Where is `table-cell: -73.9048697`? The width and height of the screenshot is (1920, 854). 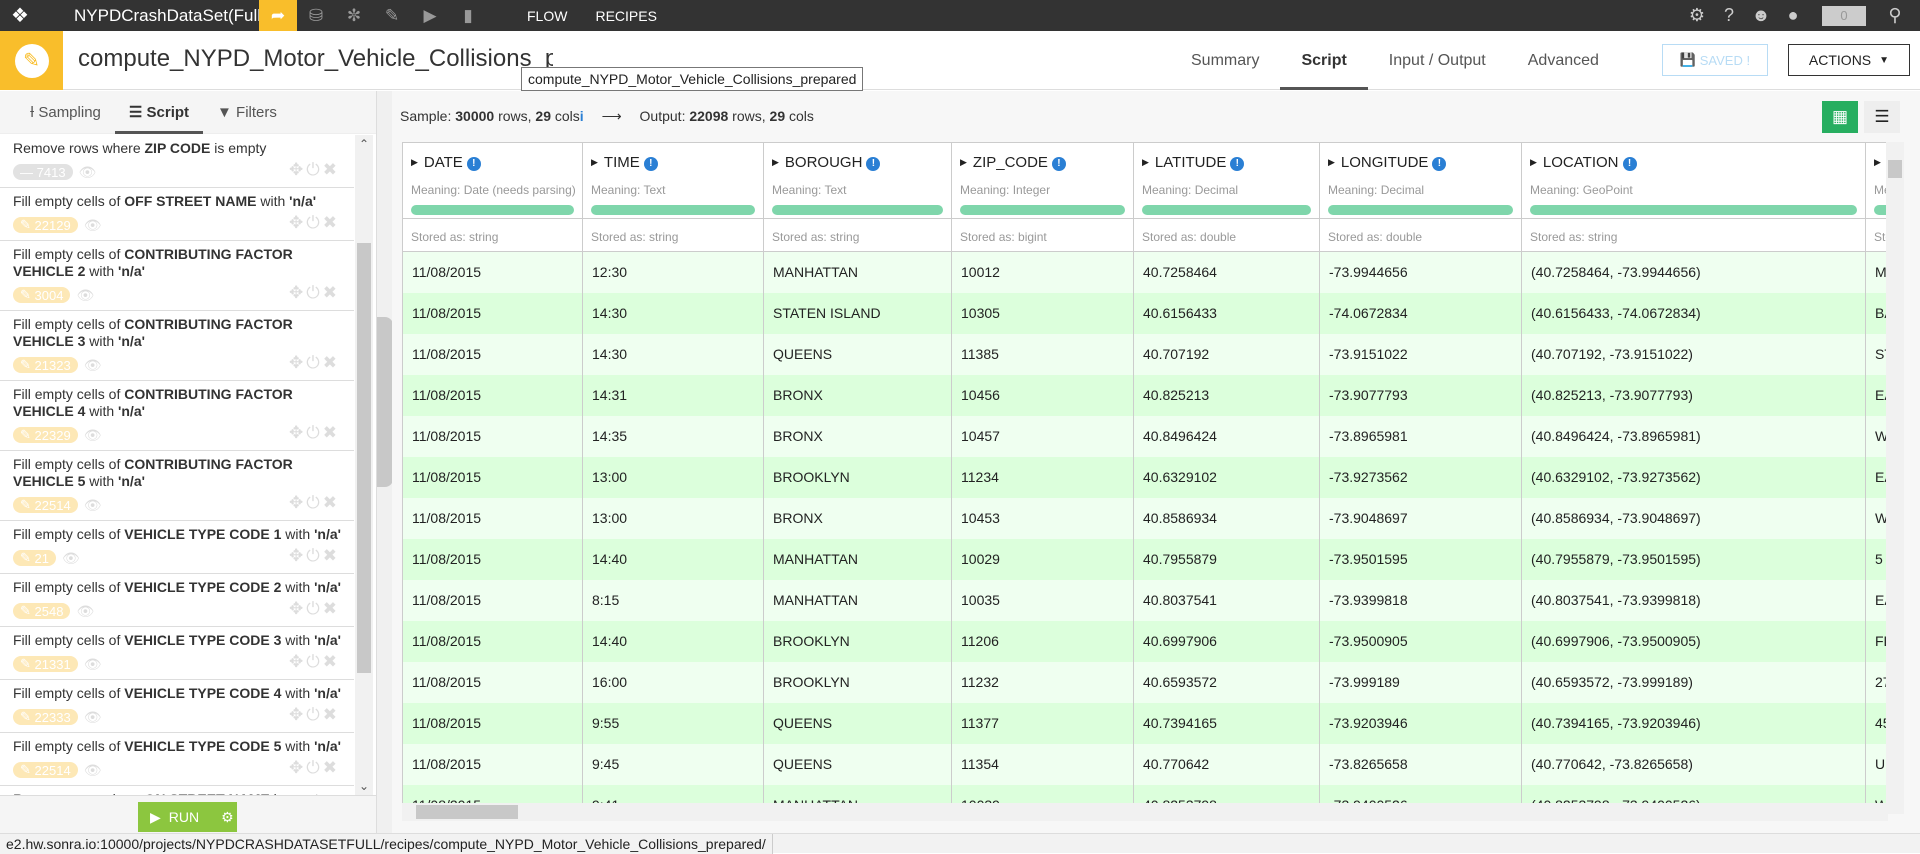
table-cell: -73.9048697 is located at coordinates (1421, 518).